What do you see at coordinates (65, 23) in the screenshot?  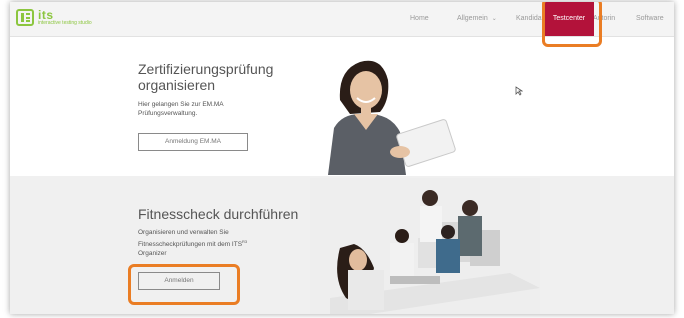 I see `logo-subtitle: interactive testing studio` at bounding box center [65, 23].